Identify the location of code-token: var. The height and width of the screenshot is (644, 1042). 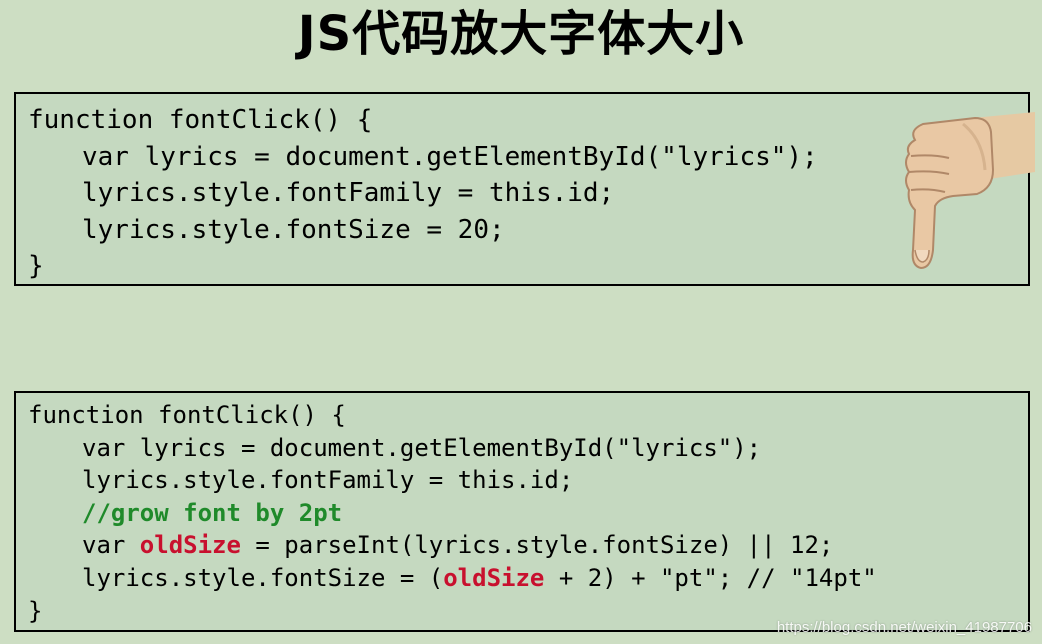
(111, 545).